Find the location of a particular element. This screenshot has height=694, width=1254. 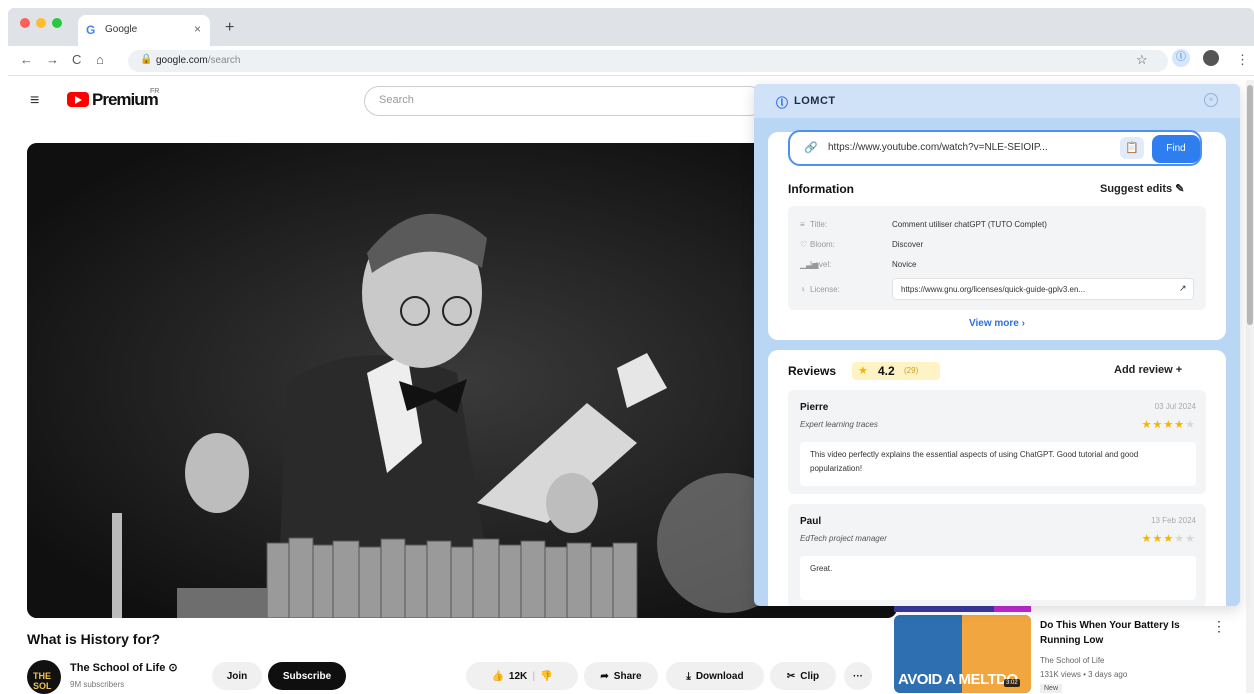

share-button: ➦ Share is located at coordinates (621, 676).